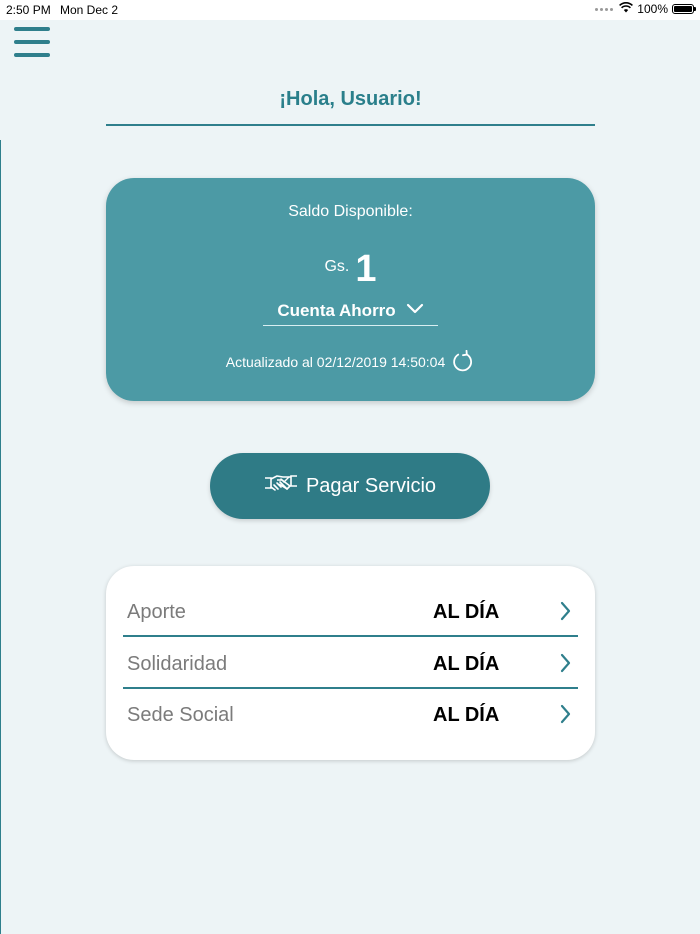 This screenshot has width=700, height=934. Describe the element at coordinates (415, 311) in the screenshot. I see `chevron-down-icon` at that location.